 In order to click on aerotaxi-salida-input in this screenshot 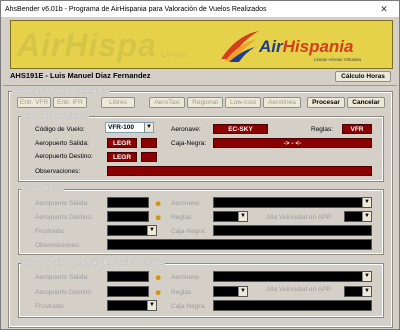, I will do `click(128, 276)`.